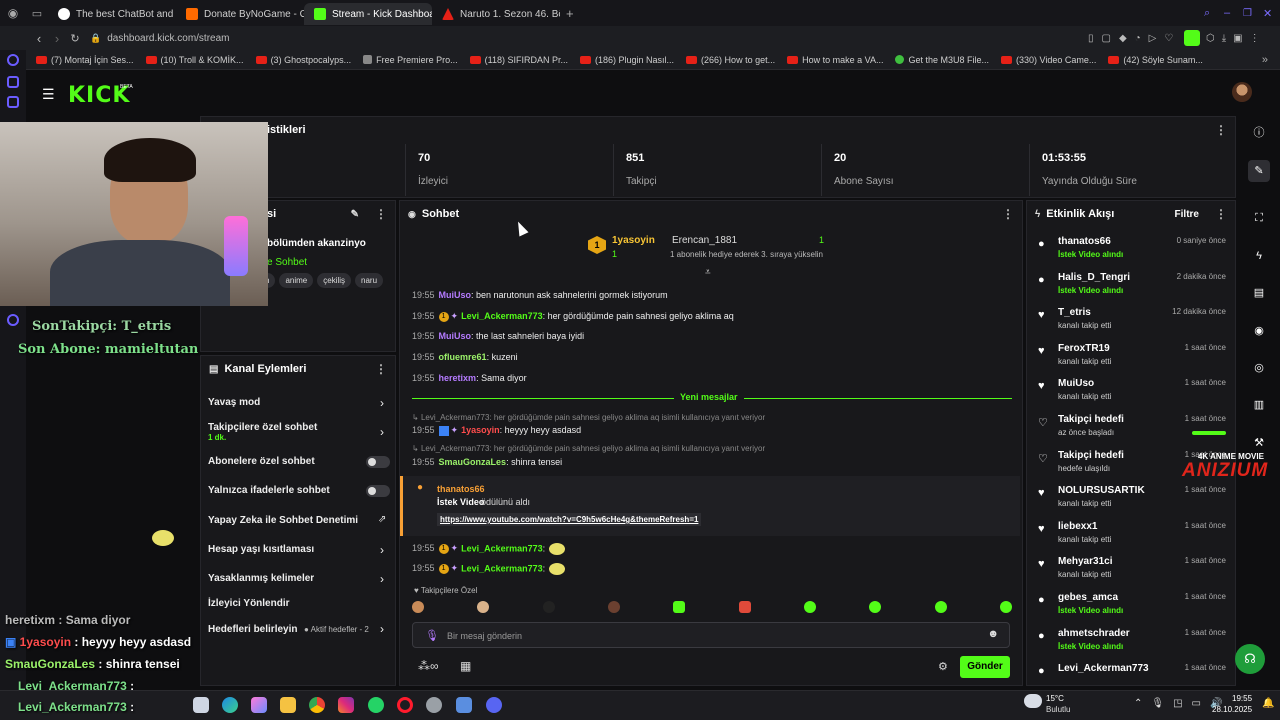  I want to click on activity-event: ♥ FeroxTR19 kanalı takip etti 1 saat önce, so click(1131, 360).